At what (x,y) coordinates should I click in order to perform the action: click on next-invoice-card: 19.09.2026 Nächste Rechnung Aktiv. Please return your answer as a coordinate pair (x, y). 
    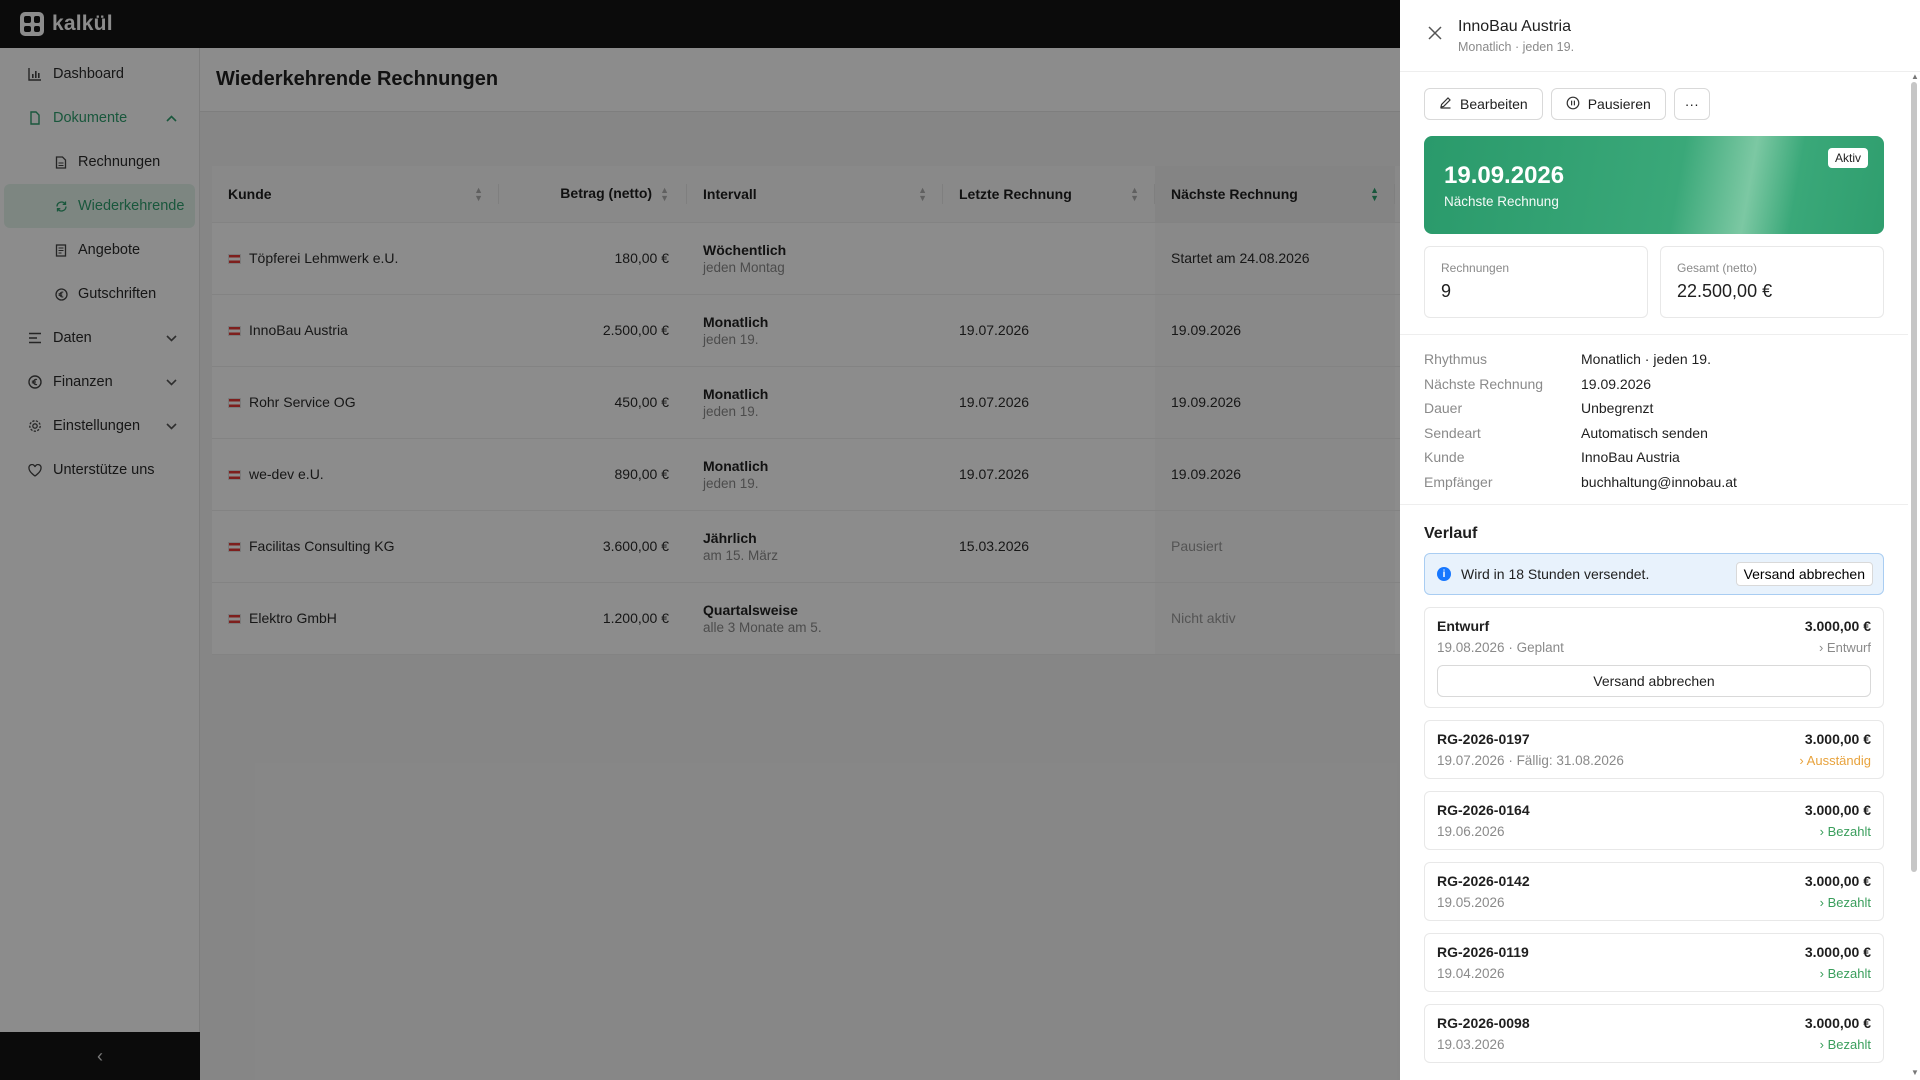
    Looking at the image, I should click on (1654, 185).